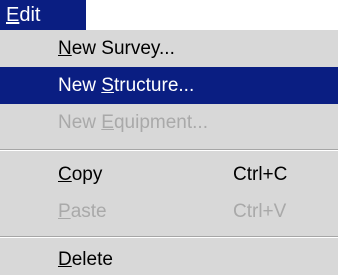 The width and height of the screenshot is (338, 278). I want to click on copy-shortcut: Ctrl+C, so click(260, 174).